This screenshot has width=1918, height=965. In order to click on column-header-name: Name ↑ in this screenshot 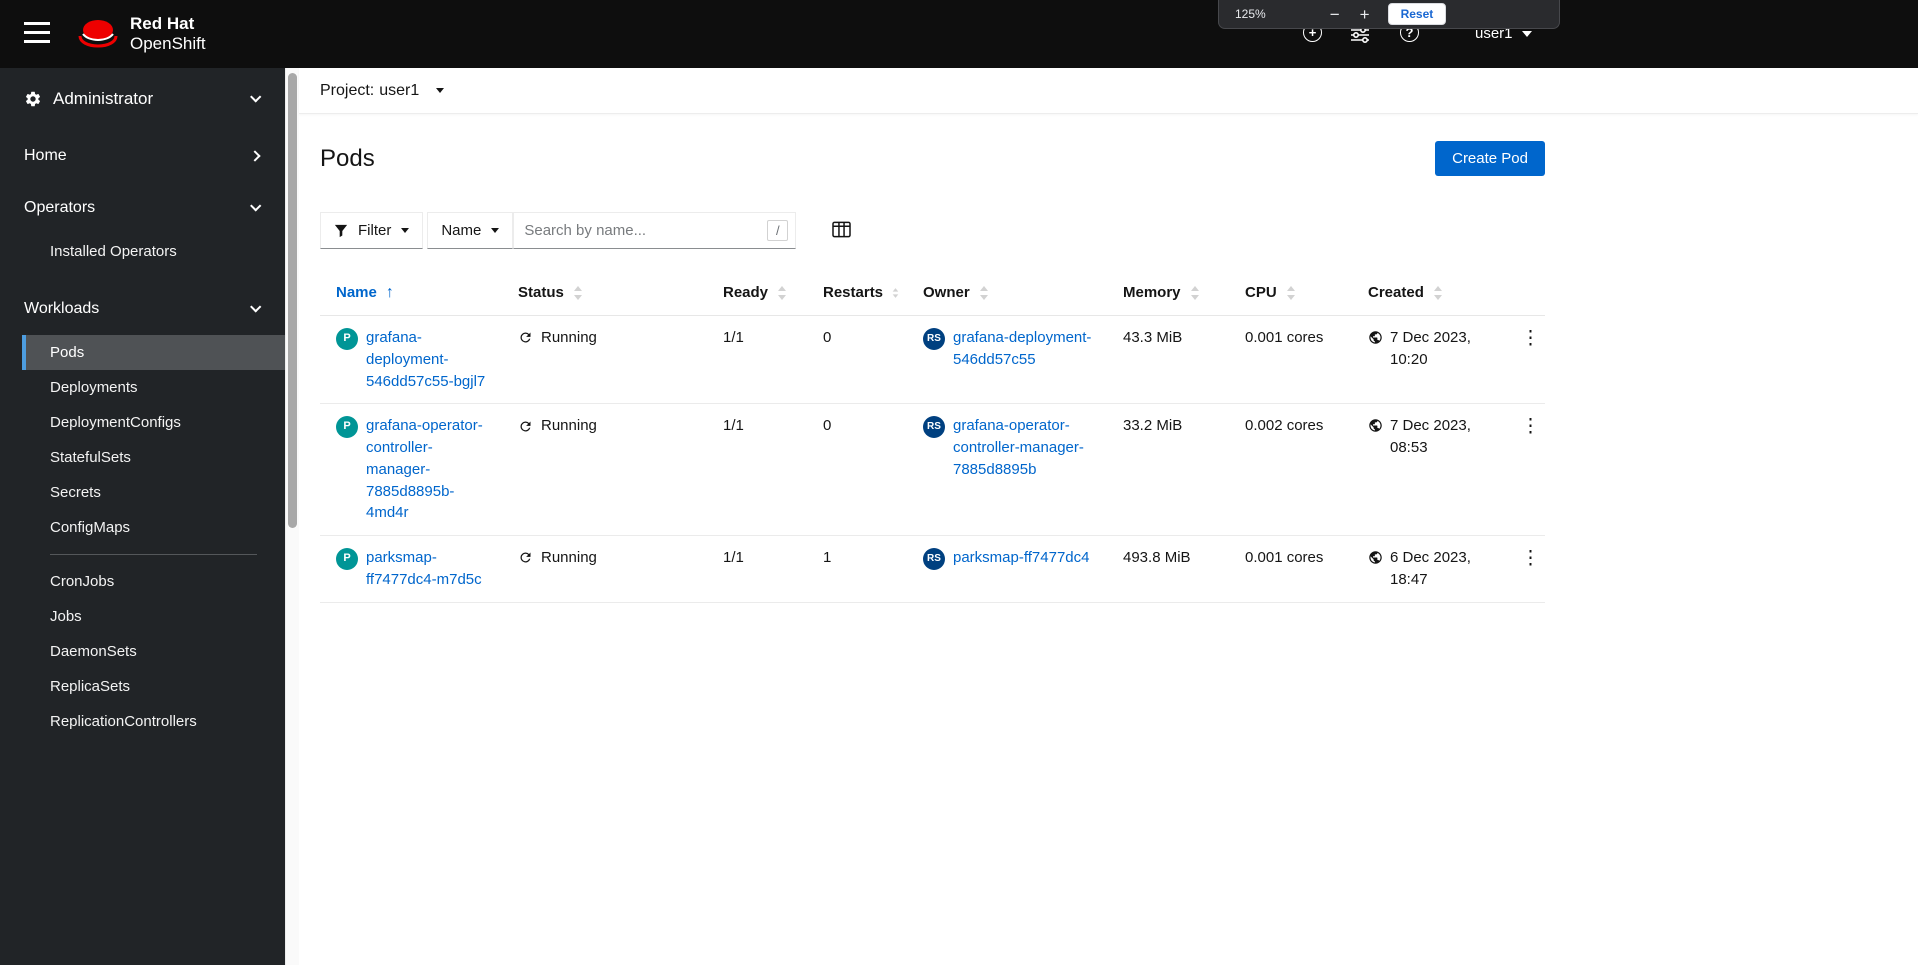, I will do `click(411, 295)`.